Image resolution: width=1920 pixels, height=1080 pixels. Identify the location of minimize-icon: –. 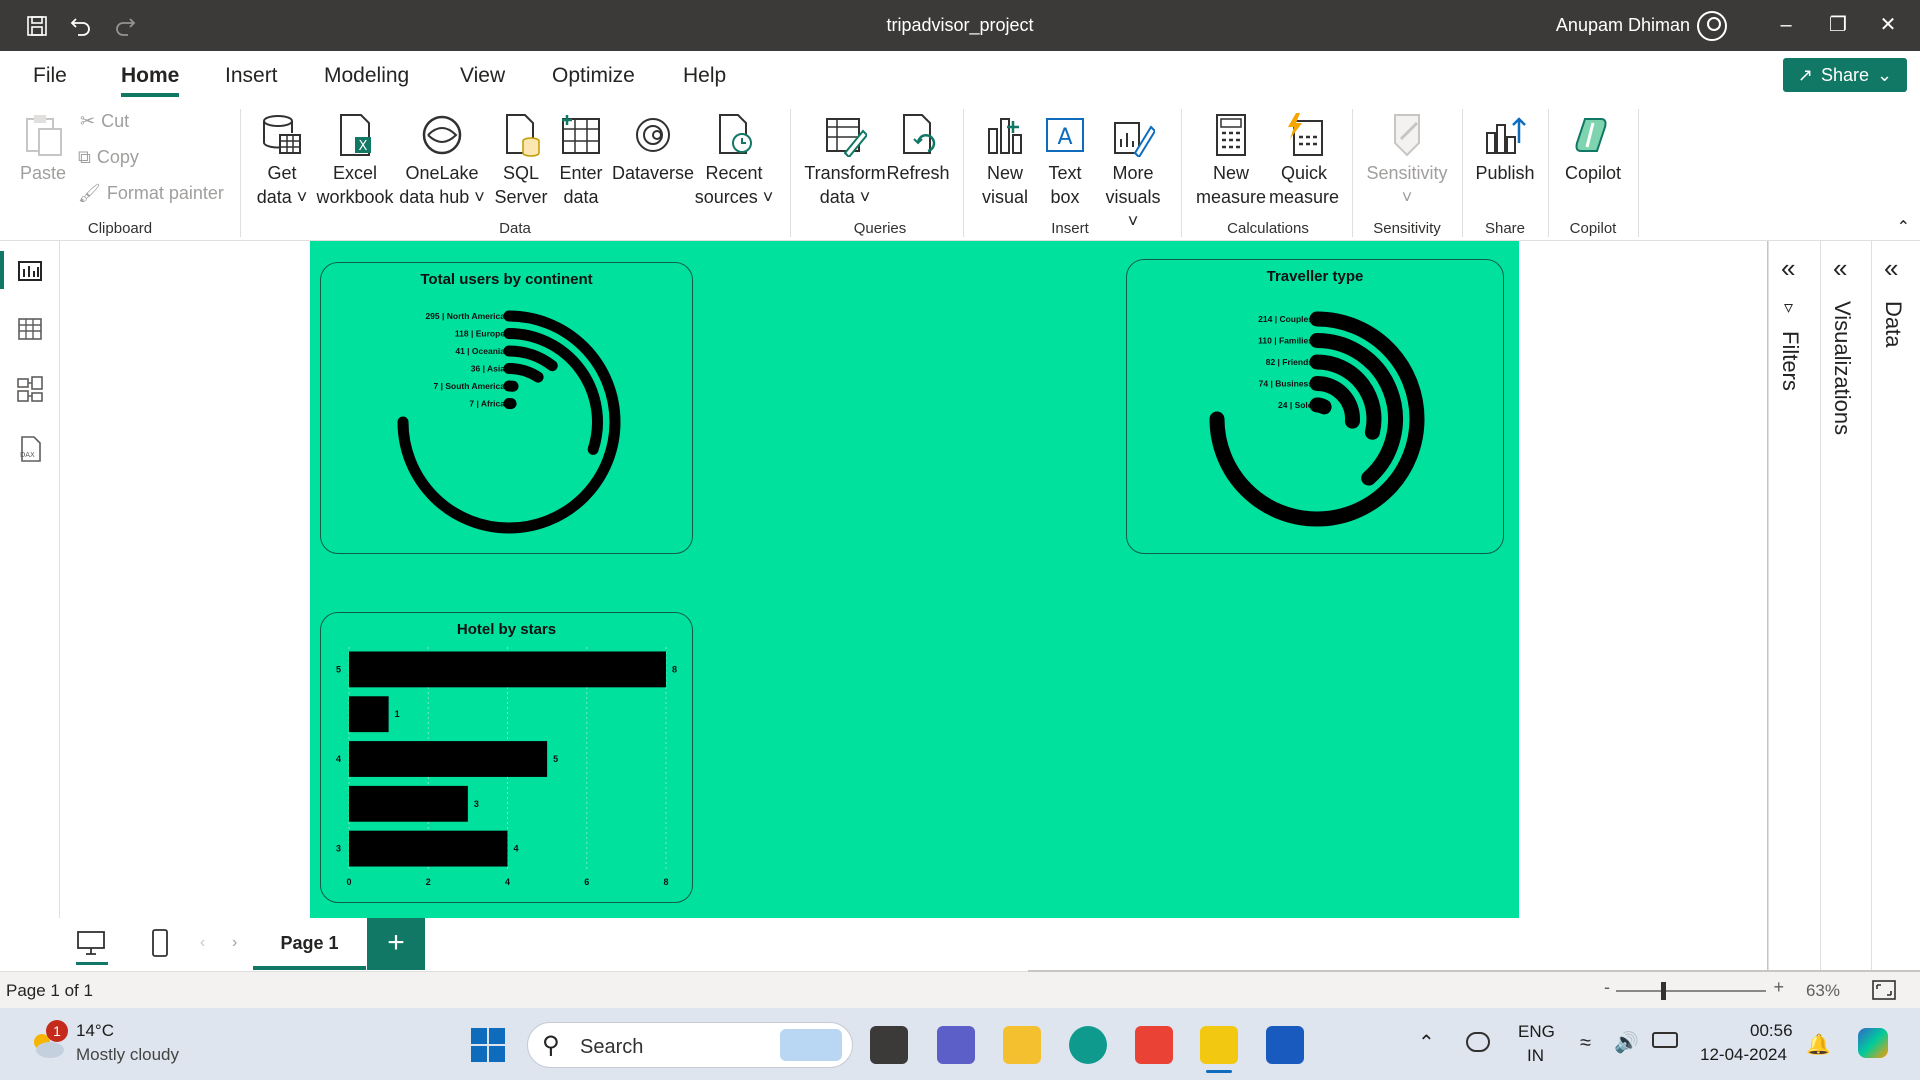
(1786, 25).